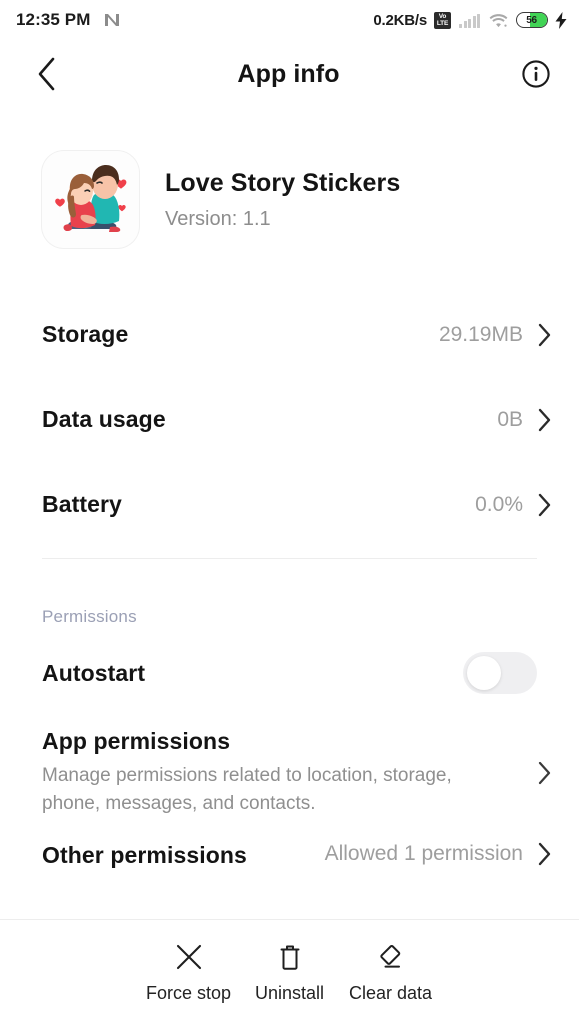  Describe the element at coordinates (391, 957) in the screenshot. I see `eraser-icon` at that location.